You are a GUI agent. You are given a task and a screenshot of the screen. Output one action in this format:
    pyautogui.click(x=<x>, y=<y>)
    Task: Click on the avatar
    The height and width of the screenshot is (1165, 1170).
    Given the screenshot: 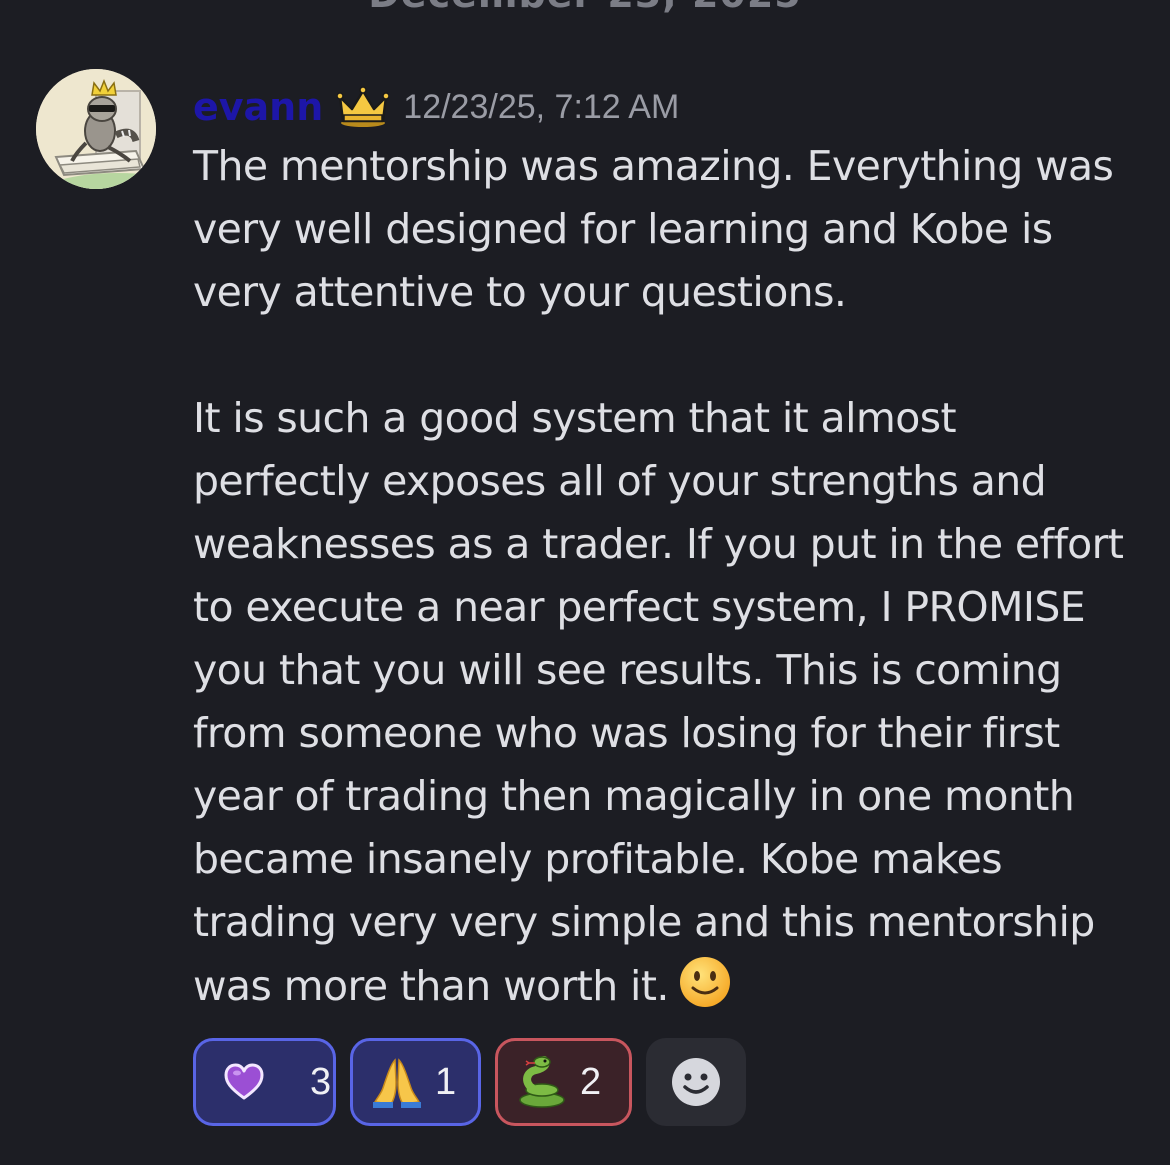 What is the action you would take?
    pyautogui.click(x=96, y=129)
    